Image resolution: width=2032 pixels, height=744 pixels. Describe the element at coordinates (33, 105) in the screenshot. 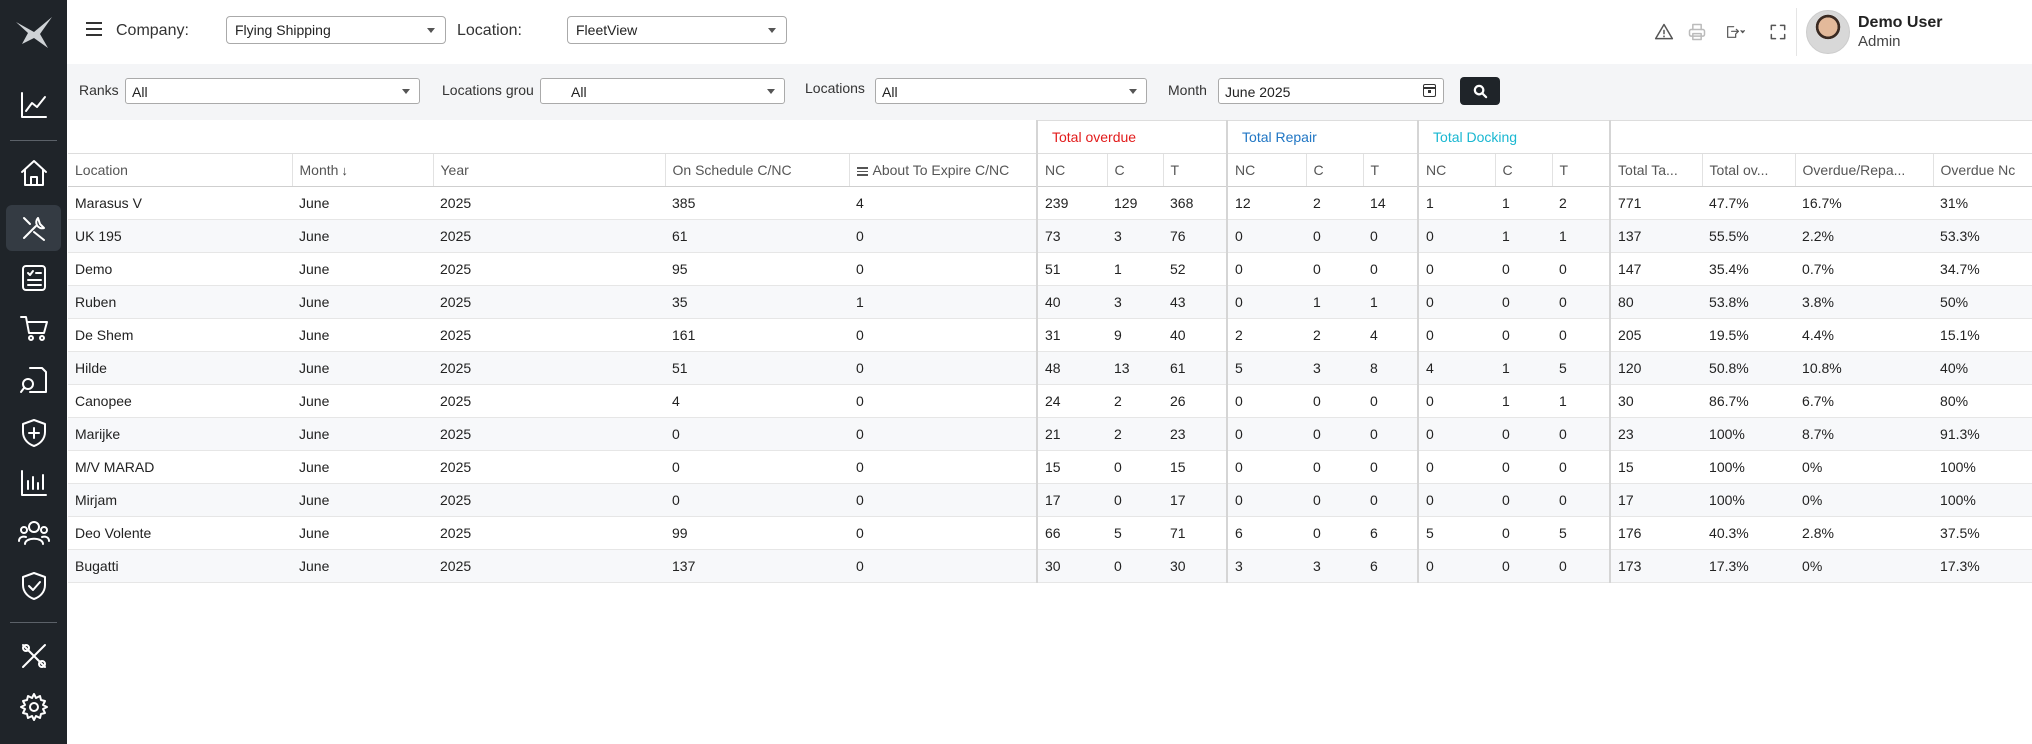

I see `chart-line-icon` at that location.